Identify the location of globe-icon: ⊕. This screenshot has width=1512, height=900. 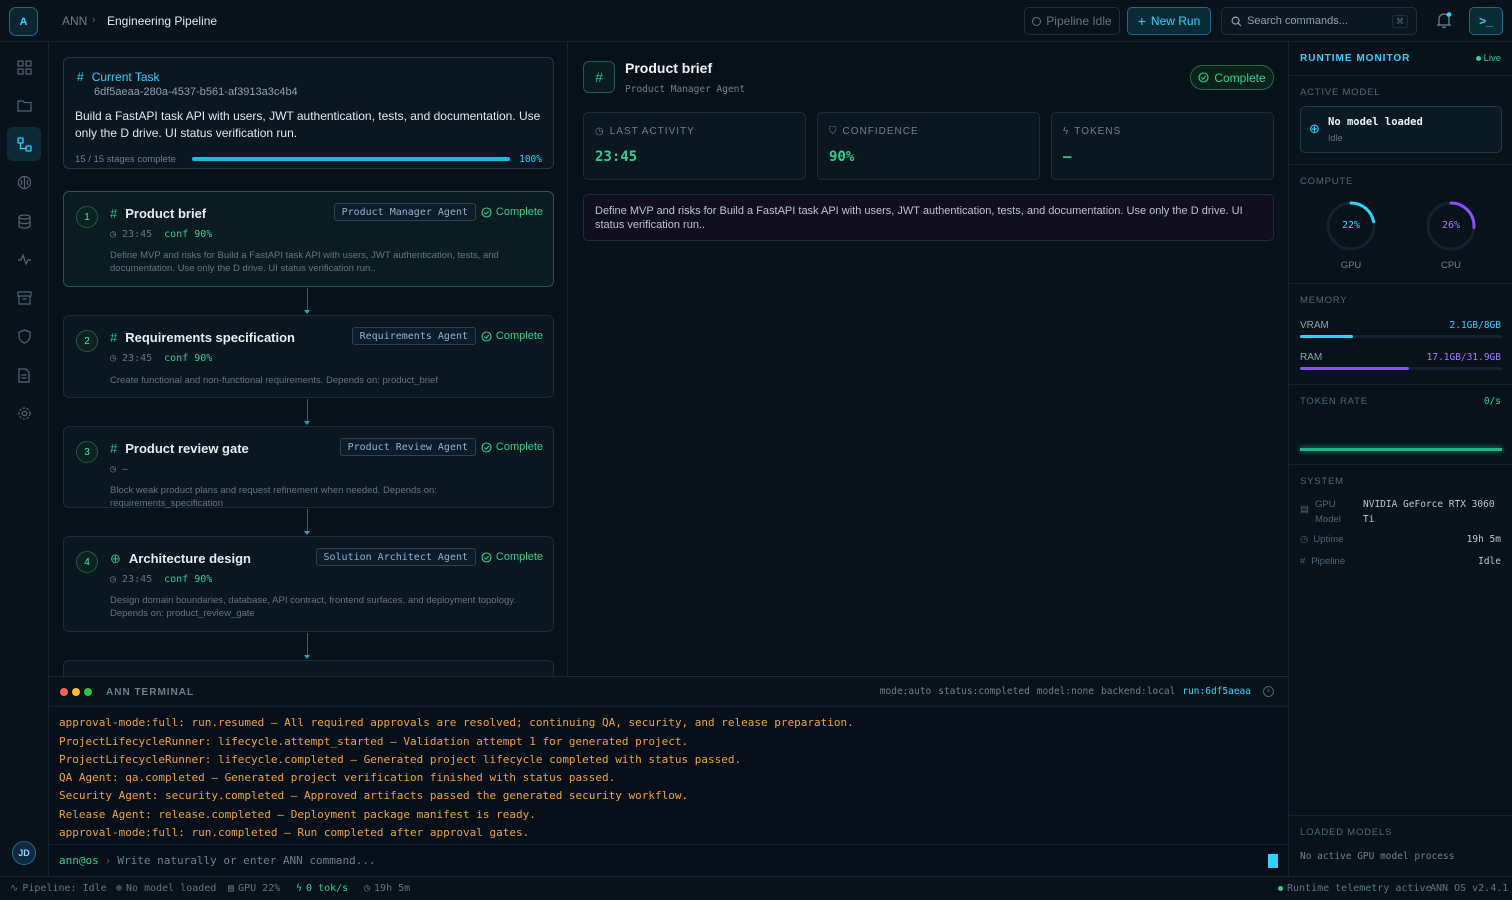
(115, 558).